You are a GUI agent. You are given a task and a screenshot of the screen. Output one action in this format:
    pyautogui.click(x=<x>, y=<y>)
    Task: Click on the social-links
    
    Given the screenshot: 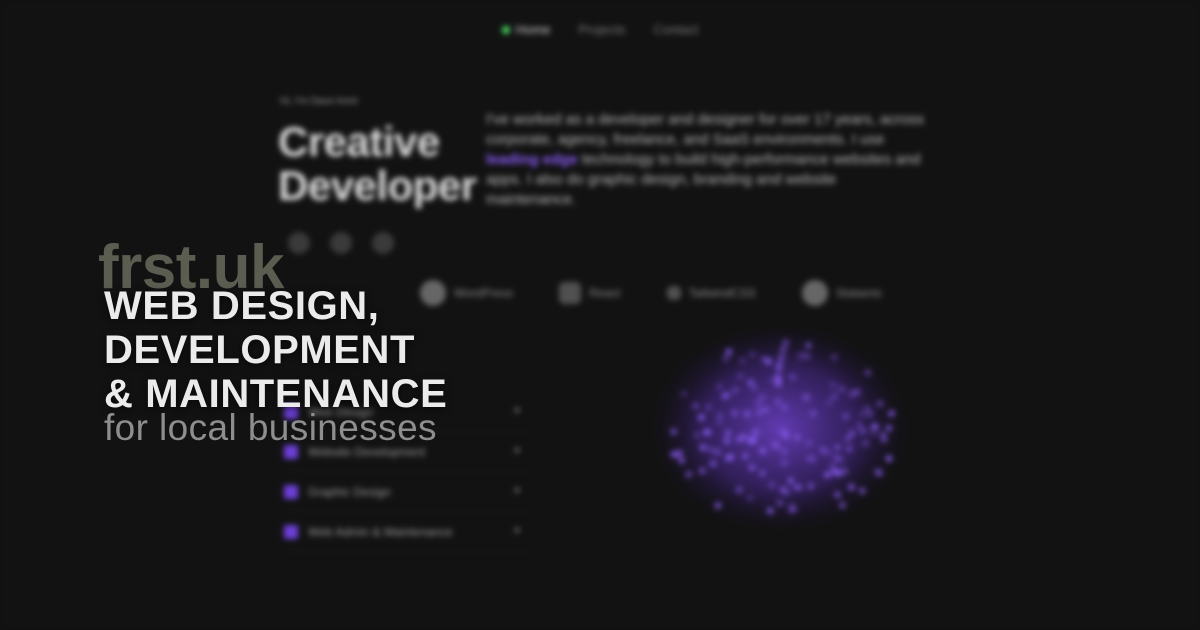 What is the action you would take?
    pyautogui.click(x=341, y=243)
    